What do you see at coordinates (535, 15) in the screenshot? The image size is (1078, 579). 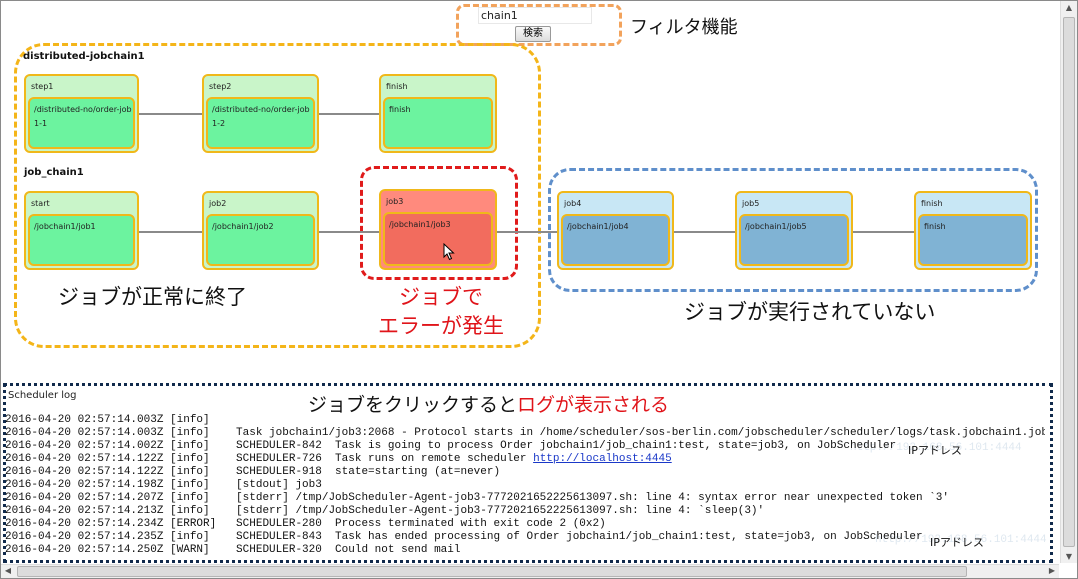 I see `filter-input` at bounding box center [535, 15].